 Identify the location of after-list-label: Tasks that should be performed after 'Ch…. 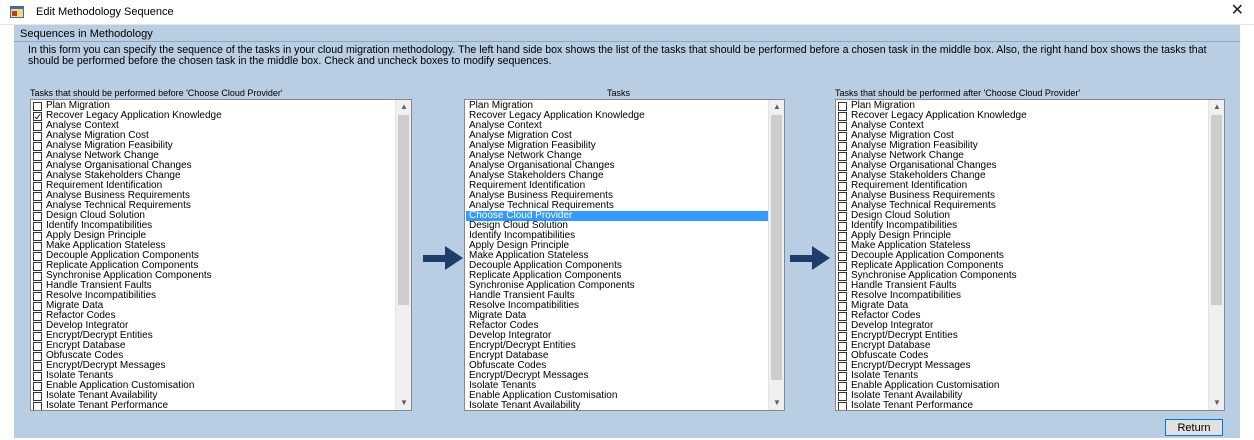
(958, 93).